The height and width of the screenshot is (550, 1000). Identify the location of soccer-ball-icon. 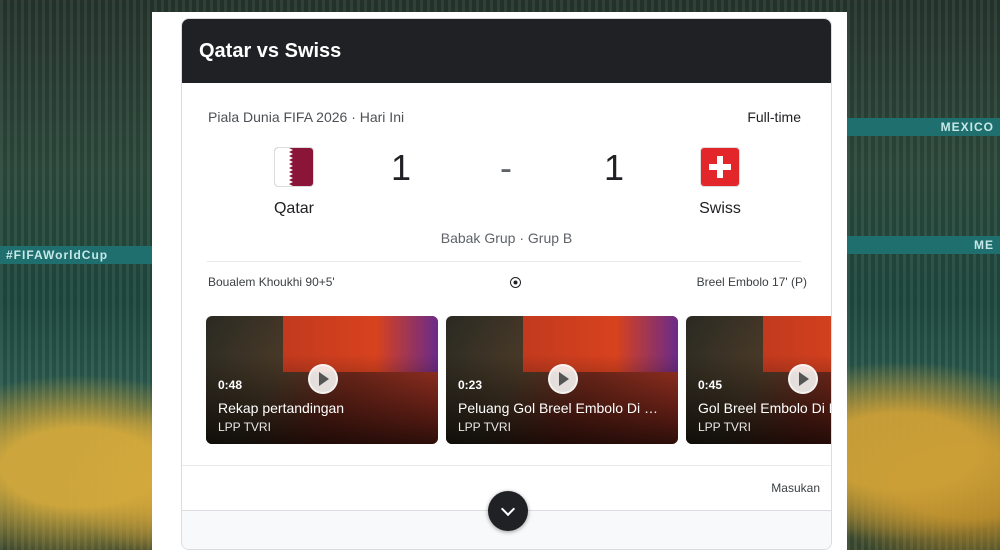
(516, 282).